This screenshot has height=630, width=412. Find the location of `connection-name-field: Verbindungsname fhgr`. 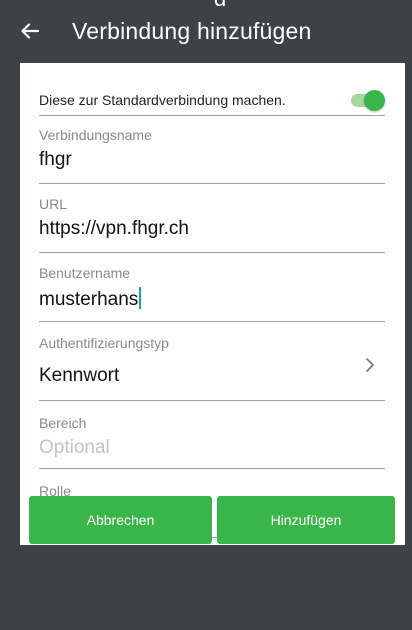

connection-name-field: Verbindungsname fhgr is located at coordinates (212, 149).